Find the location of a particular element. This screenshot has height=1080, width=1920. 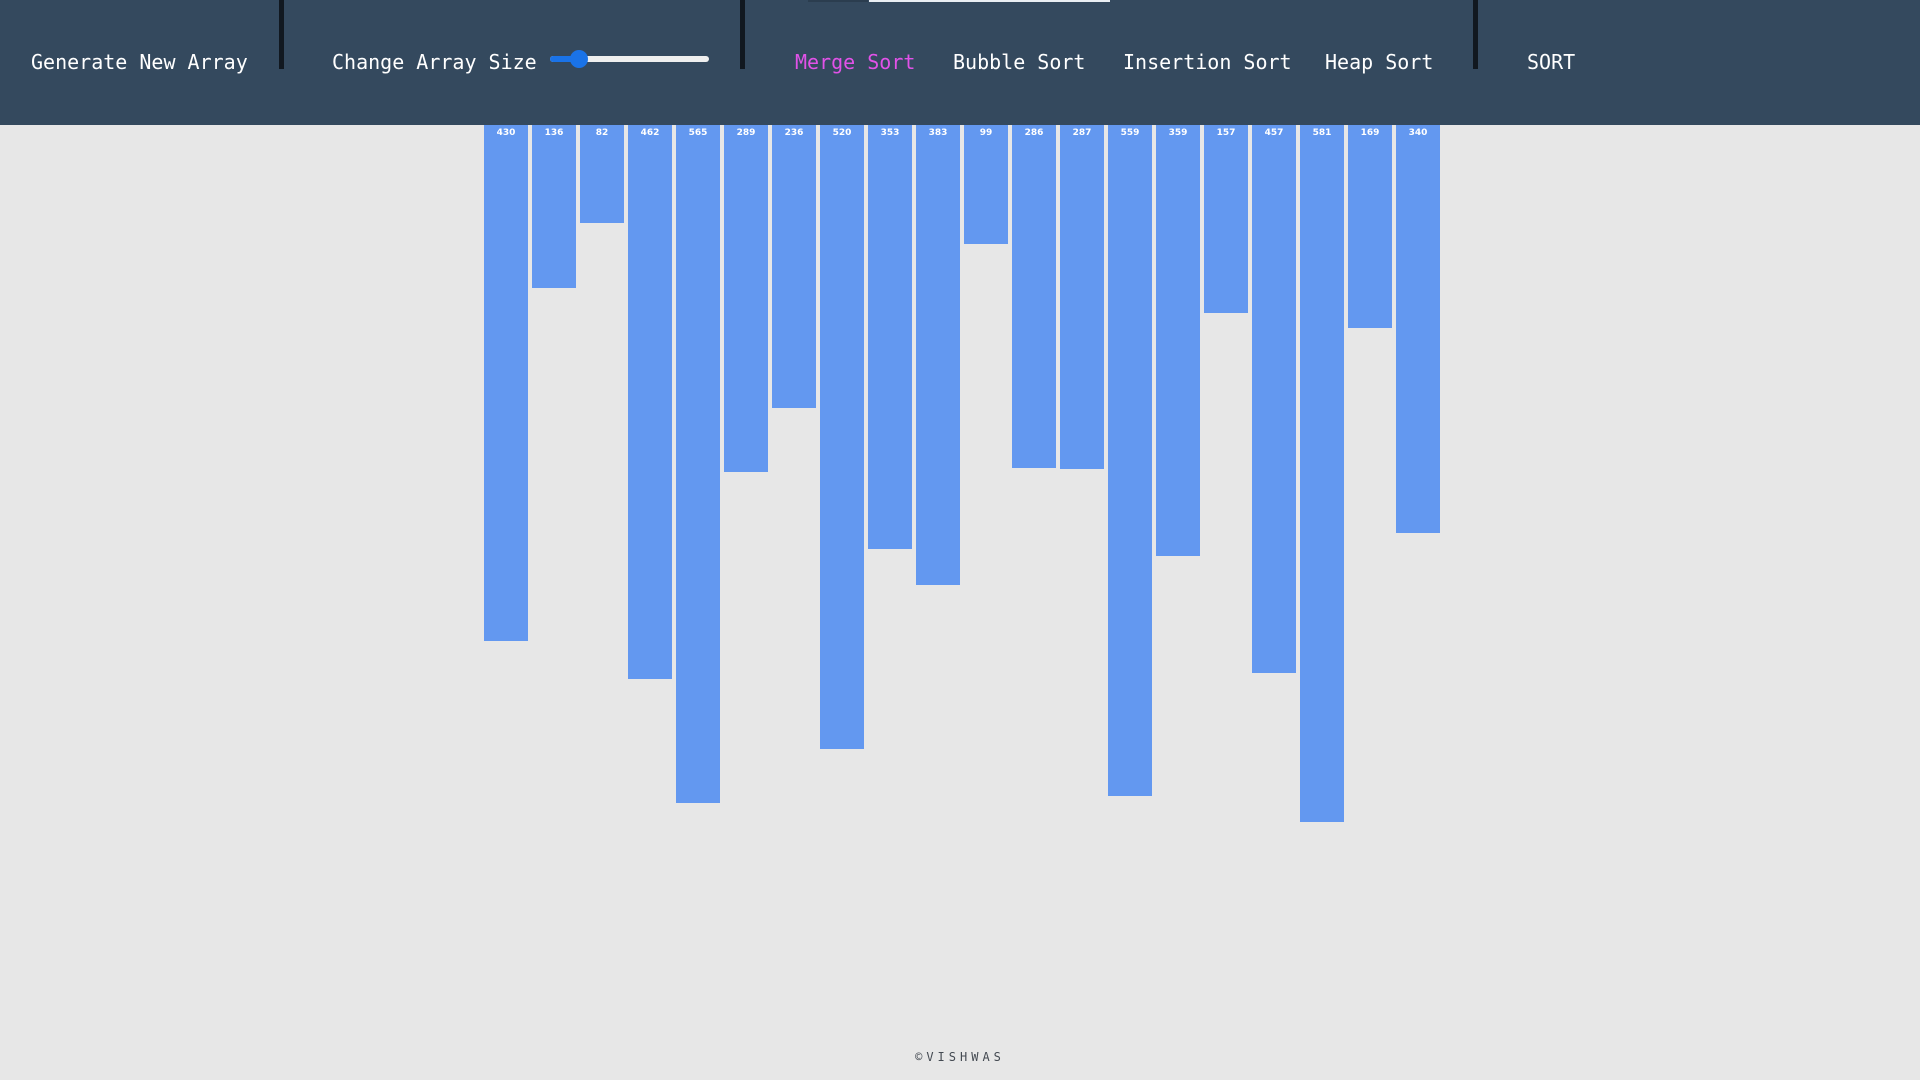

array-bar: 559 is located at coordinates (1130, 460).